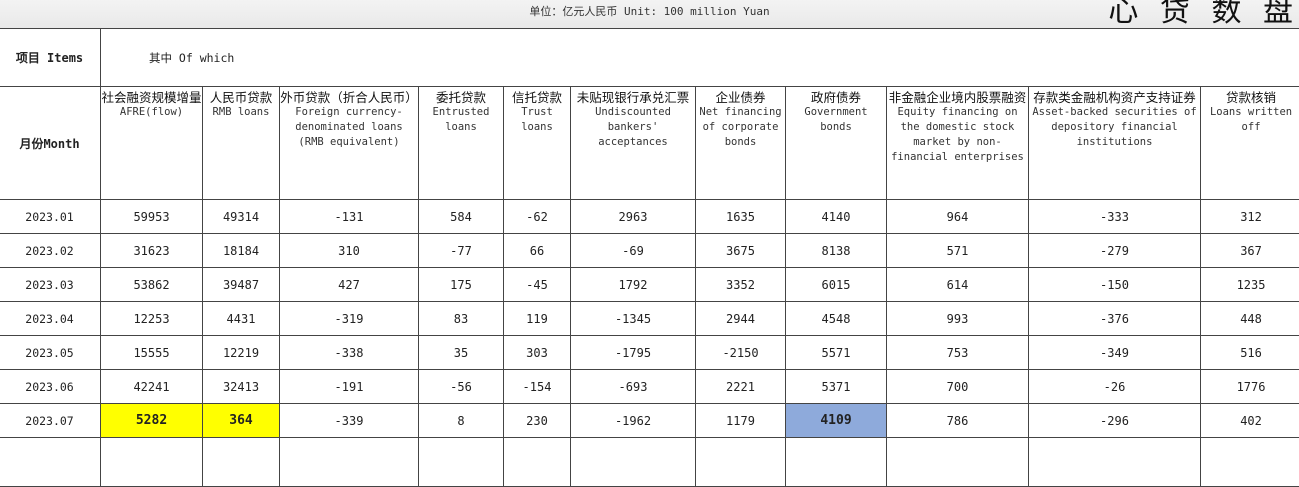  What do you see at coordinates (461, 353) in the screenshot?
I see `value-cell: 35` at bounding box center [461, 353].